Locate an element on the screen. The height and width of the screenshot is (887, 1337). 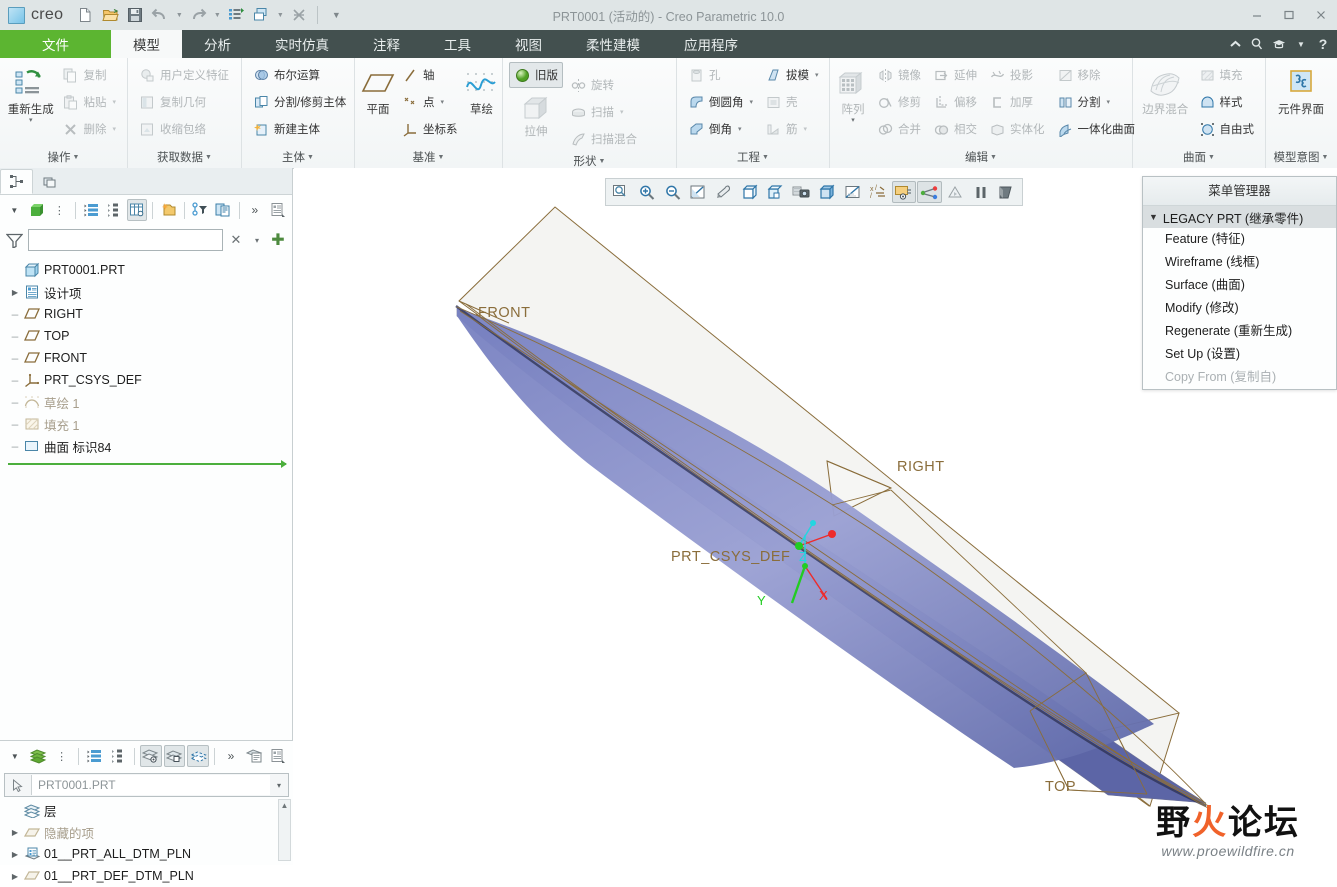
tab-model: 模型 is located at coordinates (146, 44).